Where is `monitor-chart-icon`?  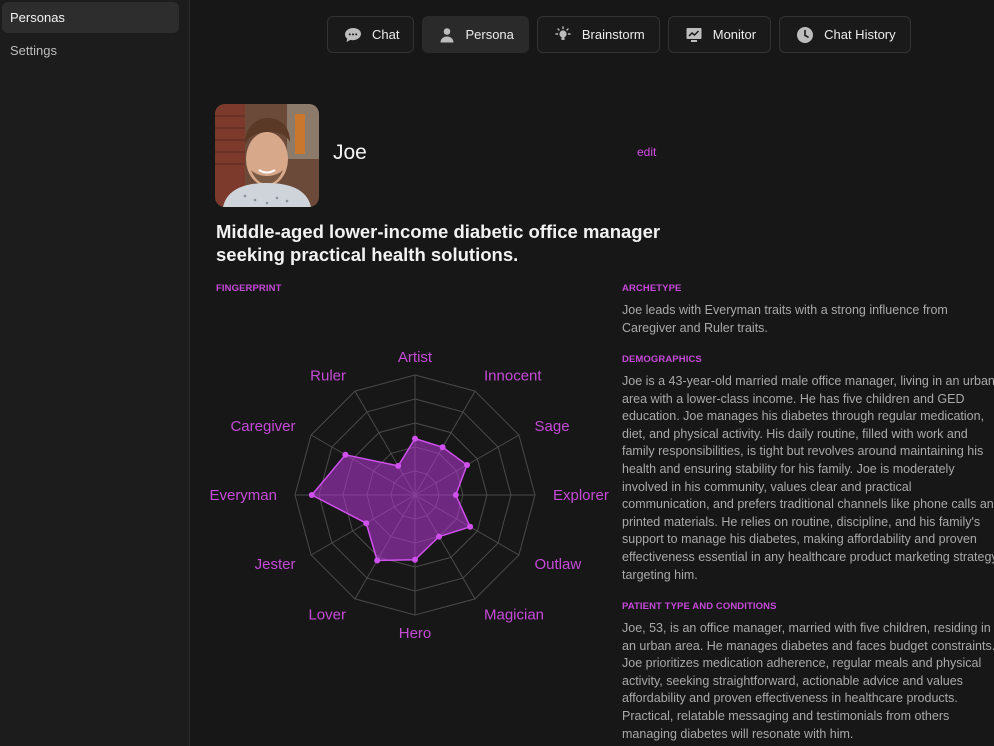 monitor-chart-icon is located at coordinates (694, 35).